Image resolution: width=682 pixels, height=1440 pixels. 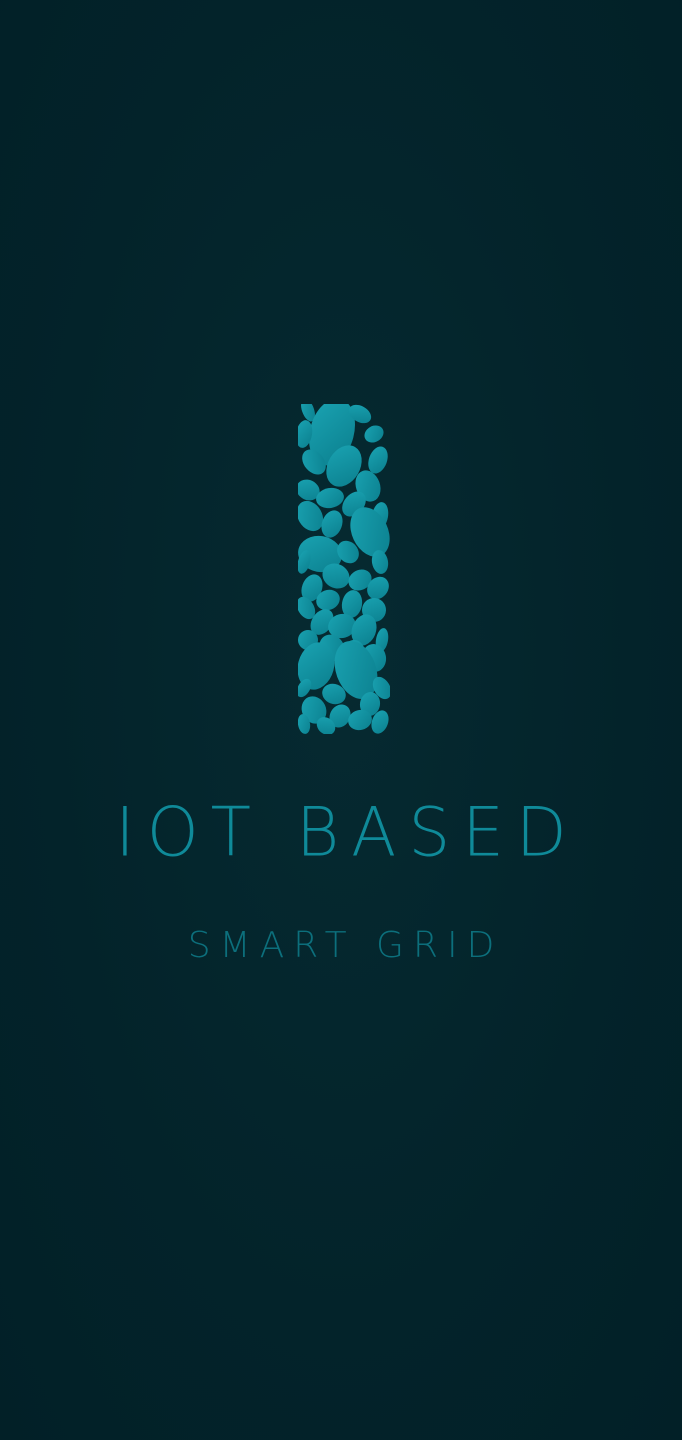 I want to click on app-title: IOT BASED, so click(x=347, y=832).